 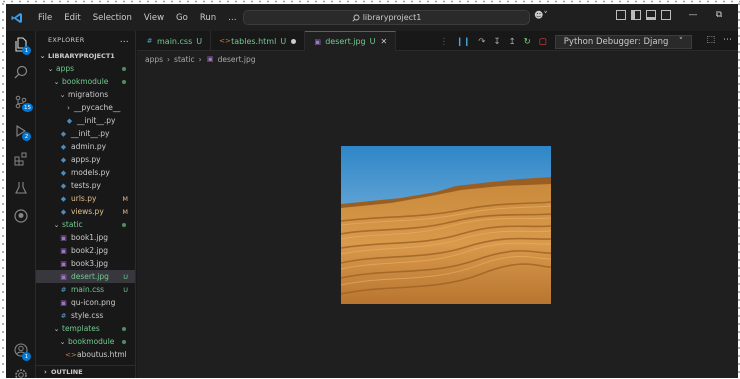 I want to click on split-editor-icon: ⬚, so click(x=710, y=40).